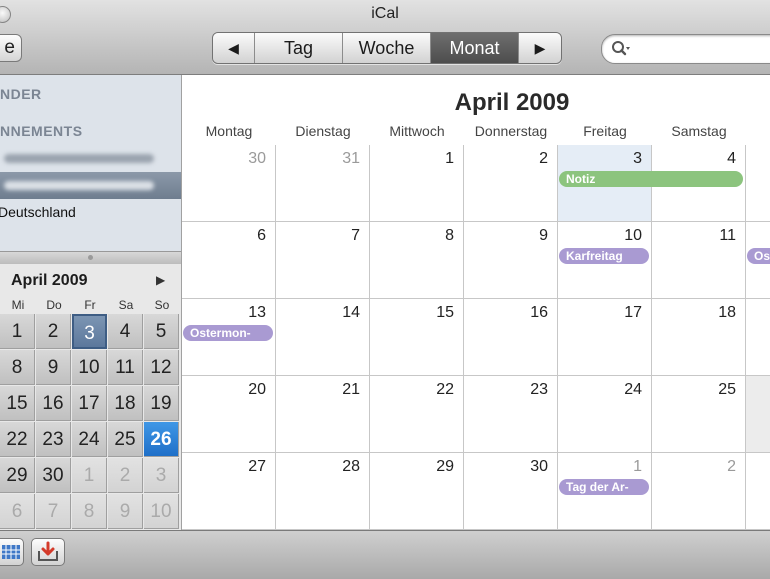 The width and height of the screenshot is (770, 579). I want to click on weekday-header: Freitag, so click(605, 131).